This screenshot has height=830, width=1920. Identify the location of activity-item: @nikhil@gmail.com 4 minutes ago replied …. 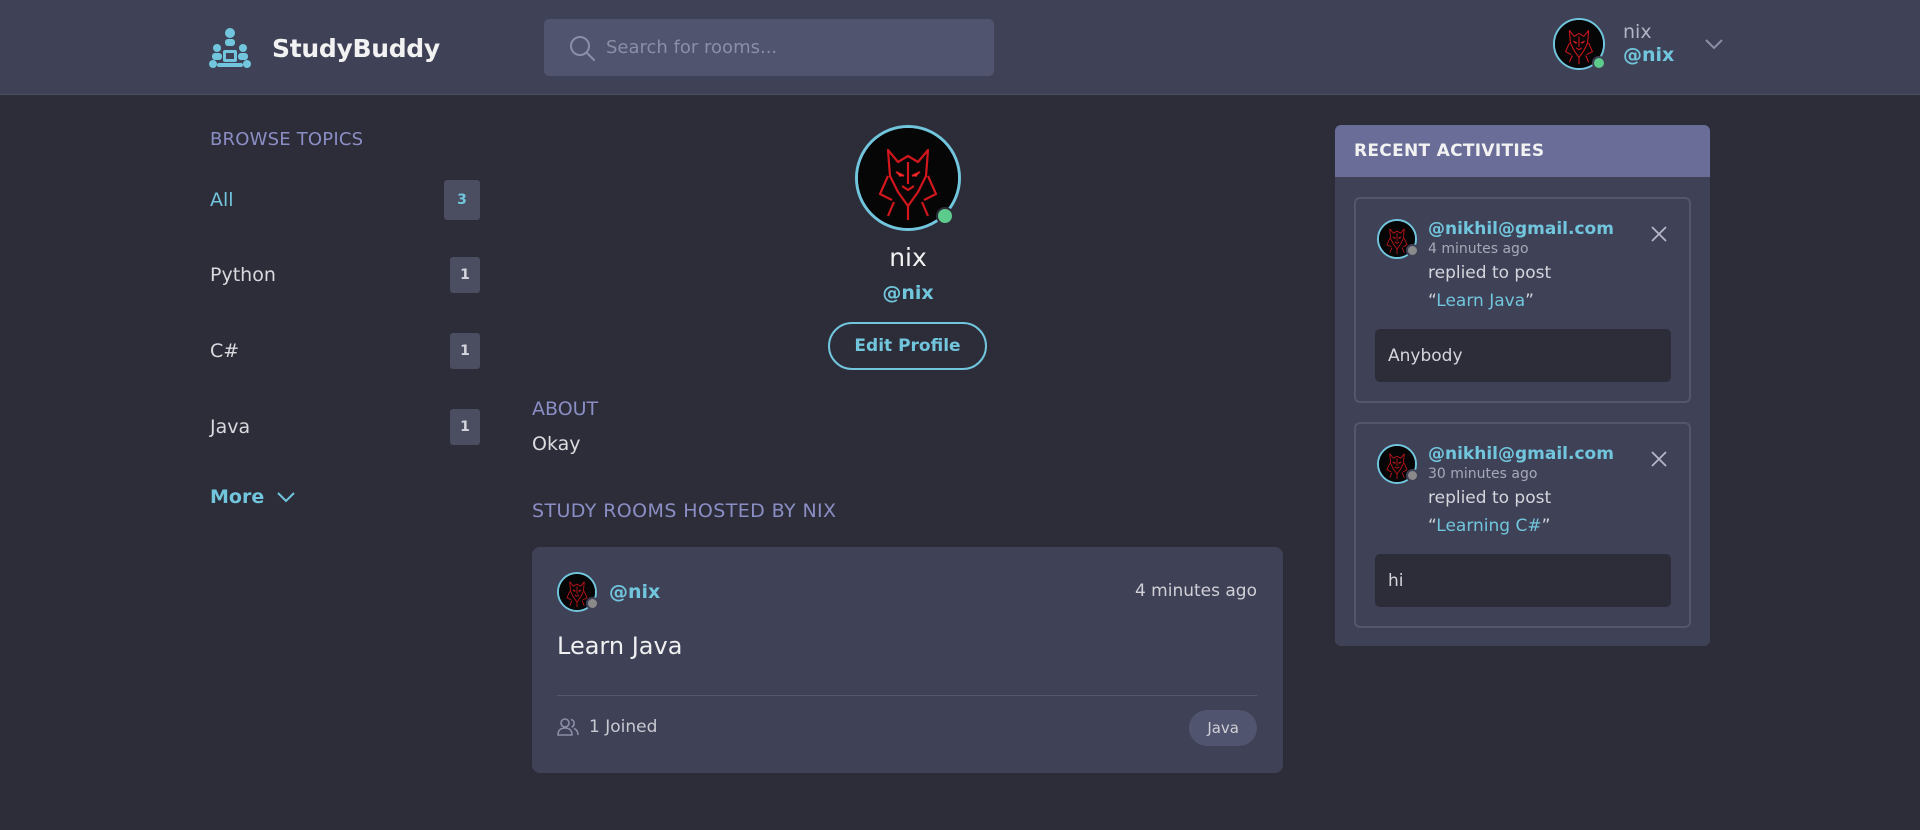
(1522, 300).